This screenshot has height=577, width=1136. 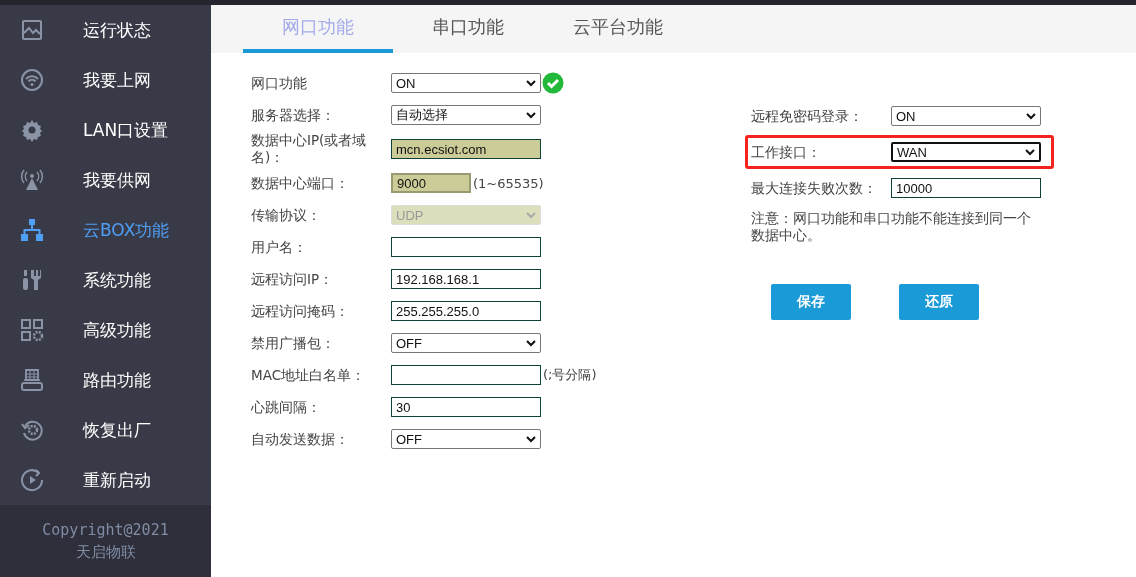 What do you see at coordinates (618, 29) in the screenshot?
I see `tab: 云平台功能` at bounding box center [618, 29].